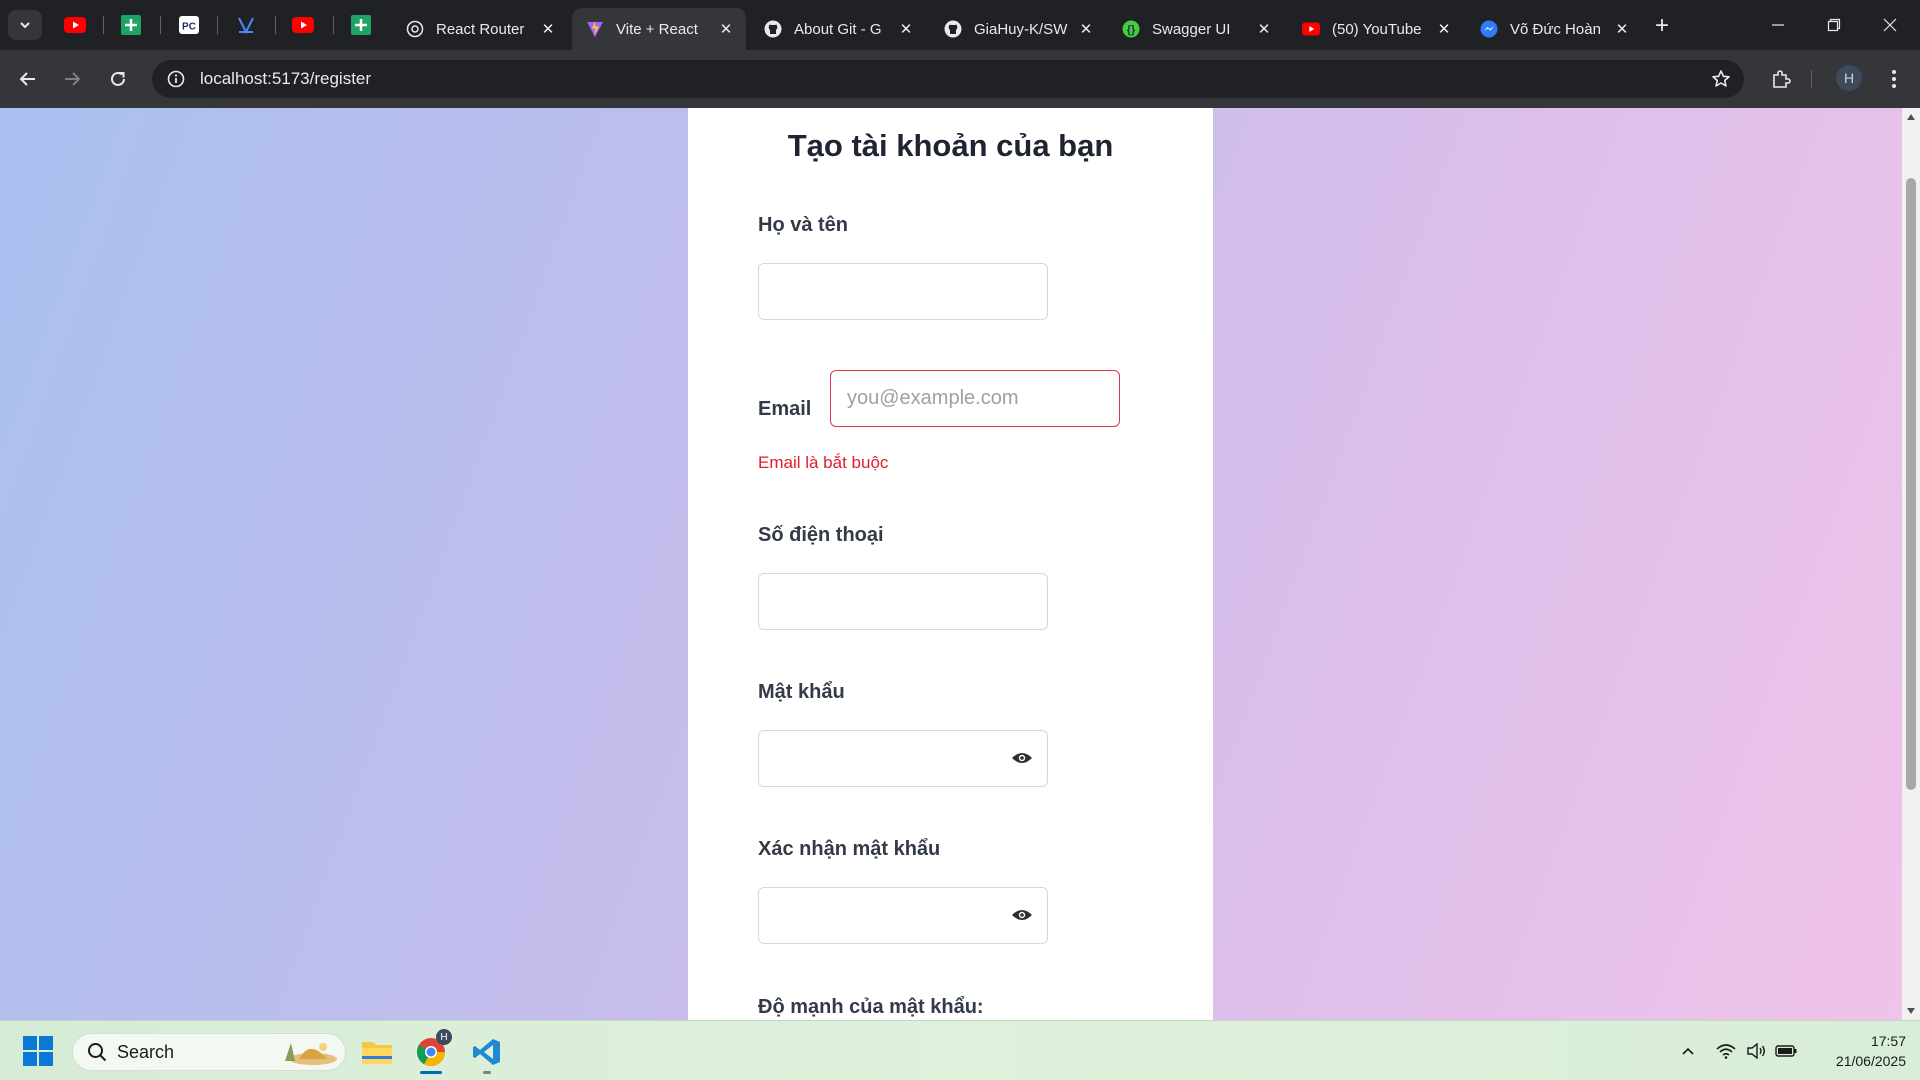 The width and height of the screenshot is (1920, 1080). What do you see at coordinates (209, 1052) in the screenshot?
I see `taskbar-search-box: Search` at bounding box center [209, 1052].